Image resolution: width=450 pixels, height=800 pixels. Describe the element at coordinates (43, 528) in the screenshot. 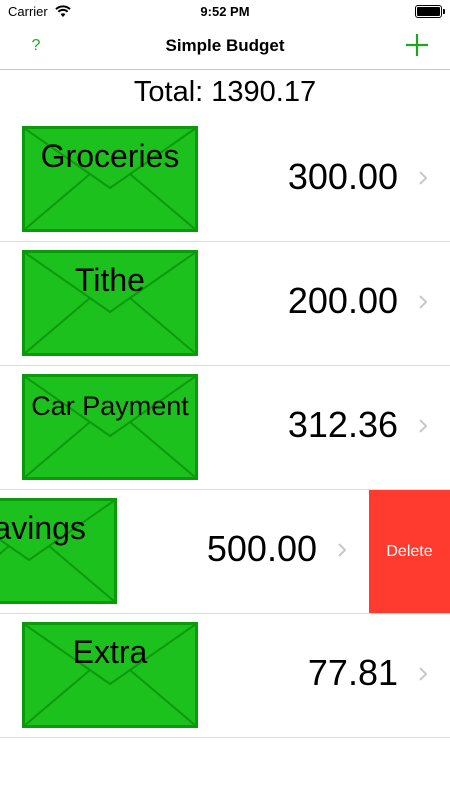

I see `envelope-name: Savings` at that location.